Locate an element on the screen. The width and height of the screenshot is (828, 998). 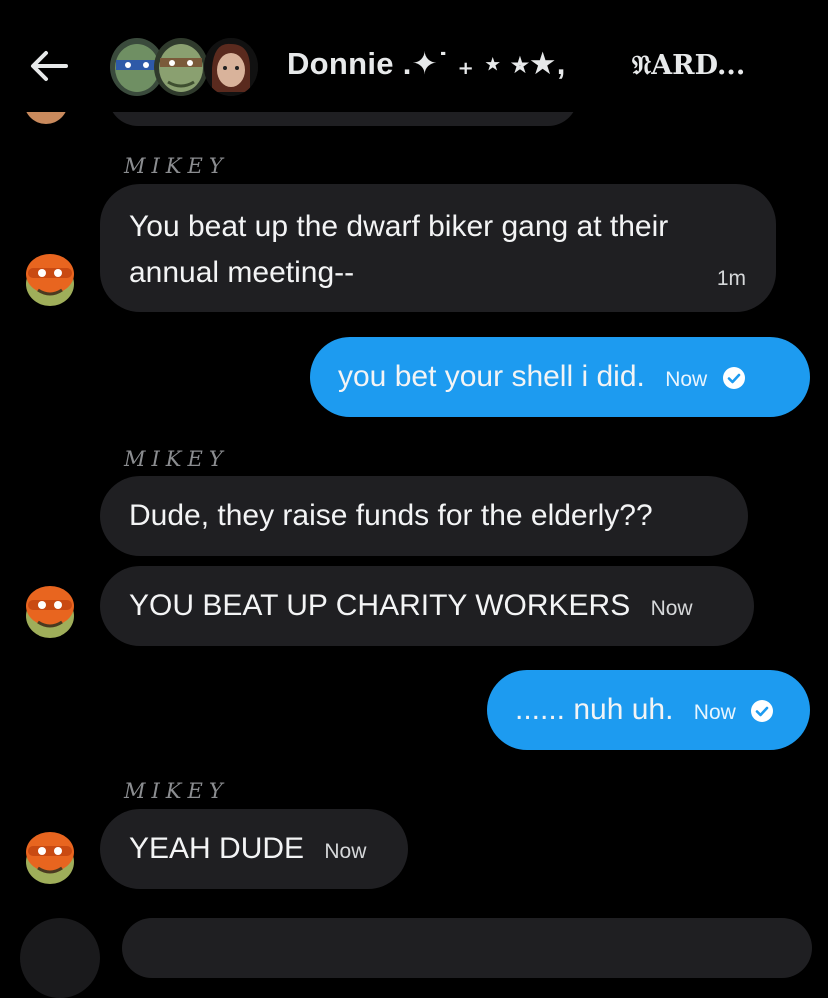
arrow-left-icon is located at coordinates (49, 66).